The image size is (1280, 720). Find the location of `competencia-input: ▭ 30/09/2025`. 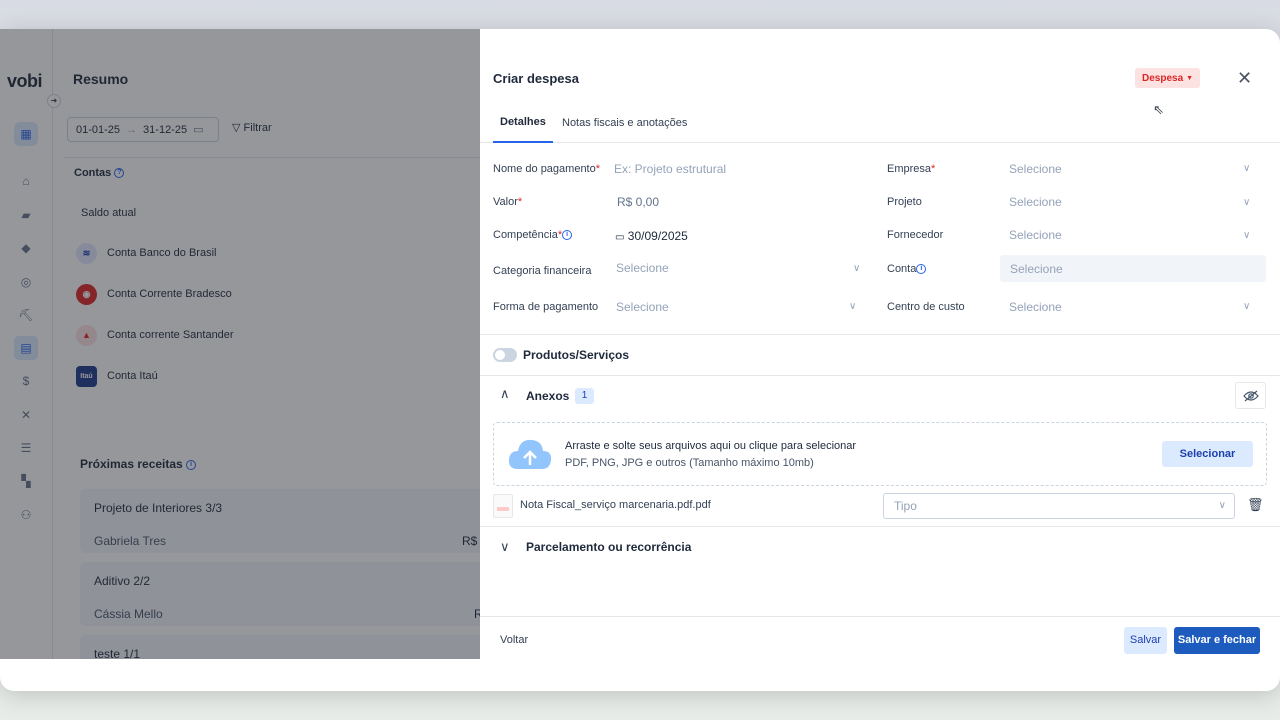

competencia-input: ▭ 30/09/2025 is located at coordinates (651, 236).